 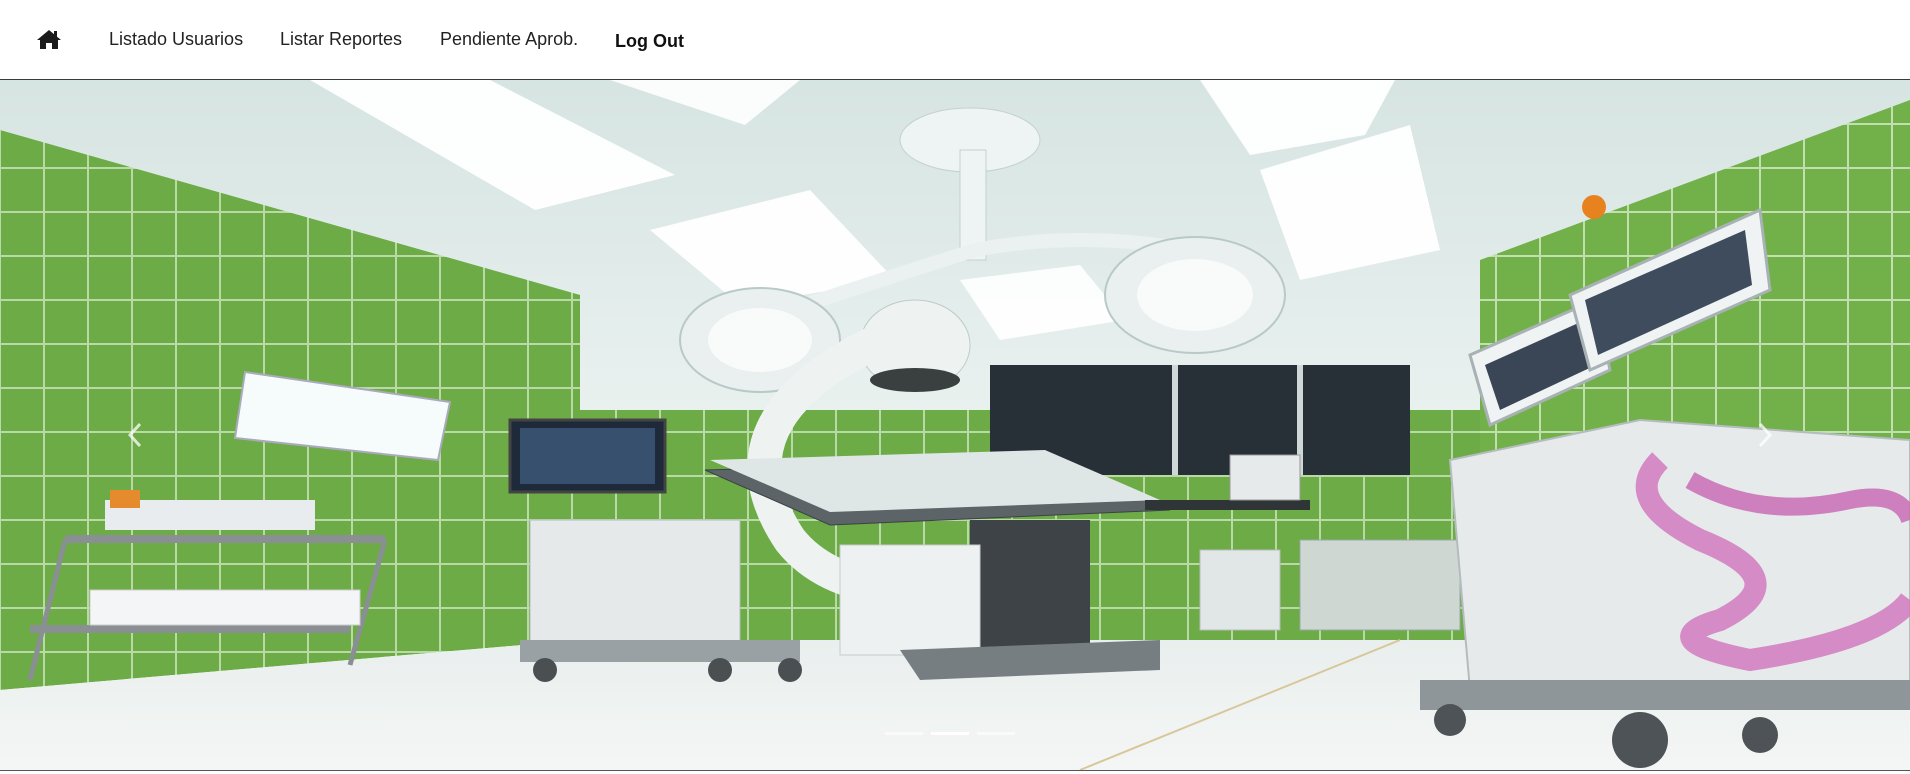 What do you see at coordinates (341, 39) in the screenshot?
I see `nav-link-listar-reportes: Listar Reportes` at bounding box center [341, 39].